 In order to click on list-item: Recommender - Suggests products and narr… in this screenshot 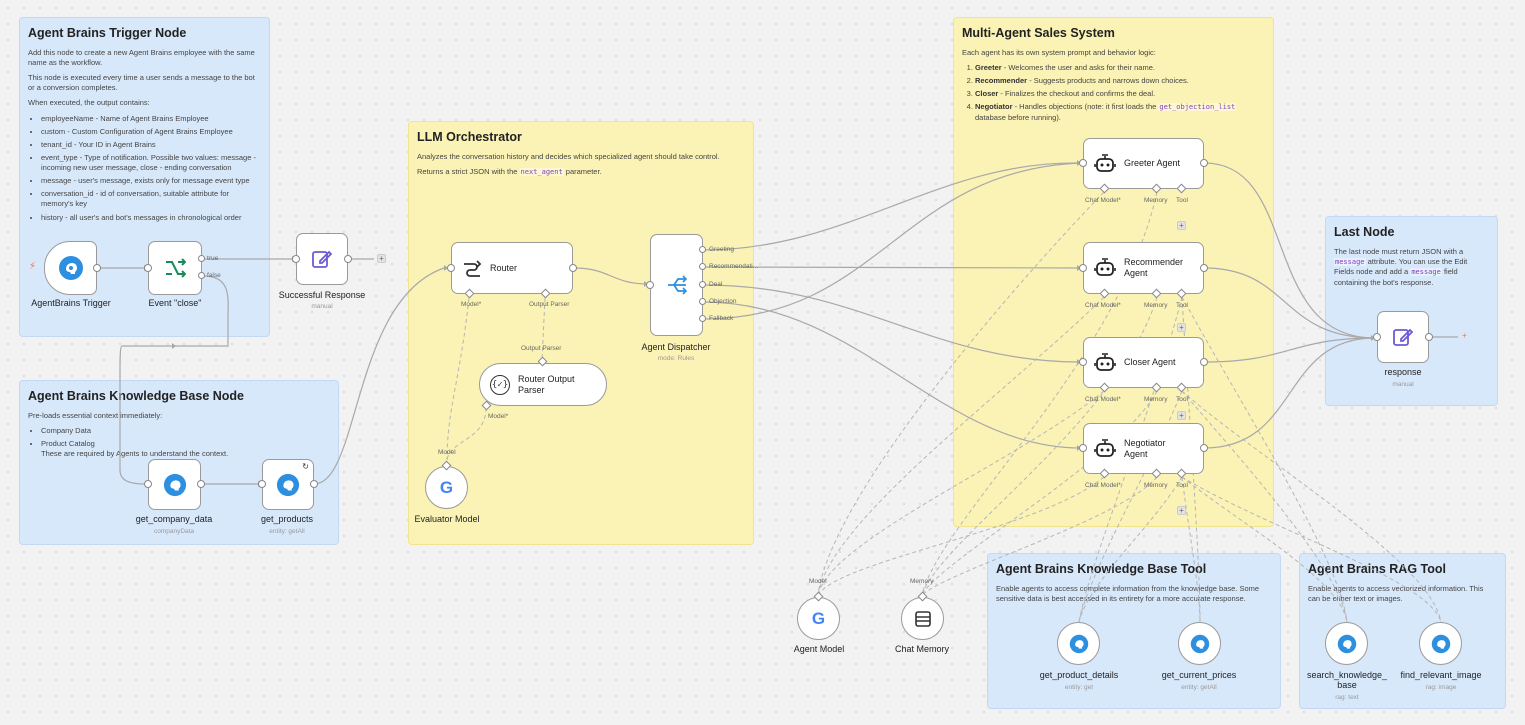, I will do `click(1120, 81)`.